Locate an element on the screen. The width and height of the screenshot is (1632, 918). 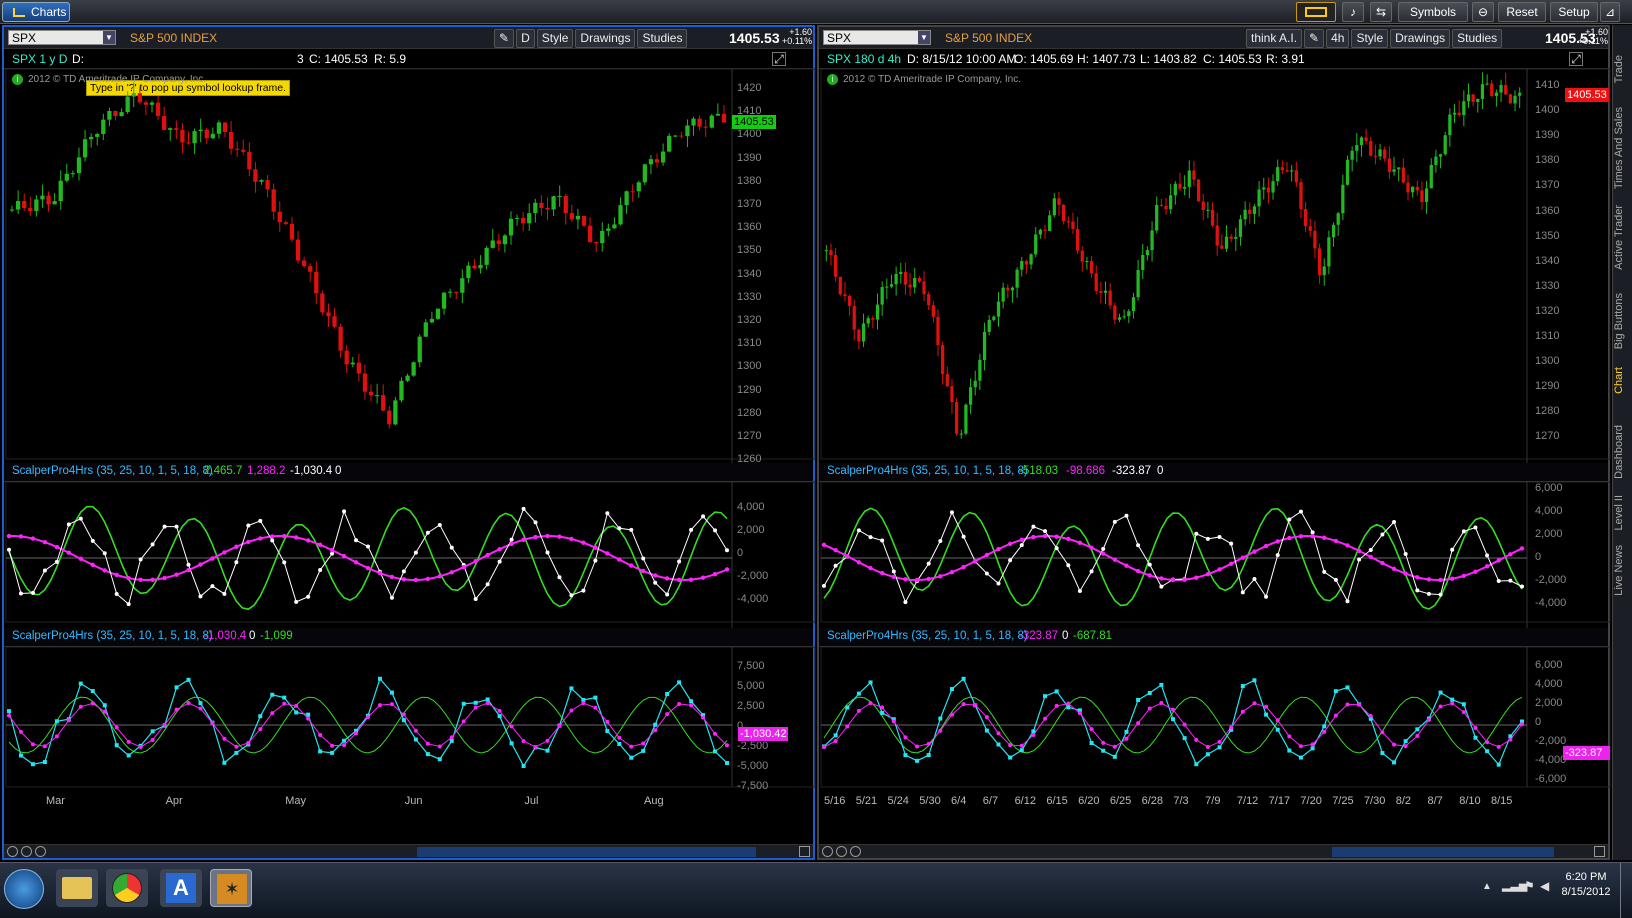
thinkorswim-taskbar-icon: ✶ is located at coordinates (231, 888).